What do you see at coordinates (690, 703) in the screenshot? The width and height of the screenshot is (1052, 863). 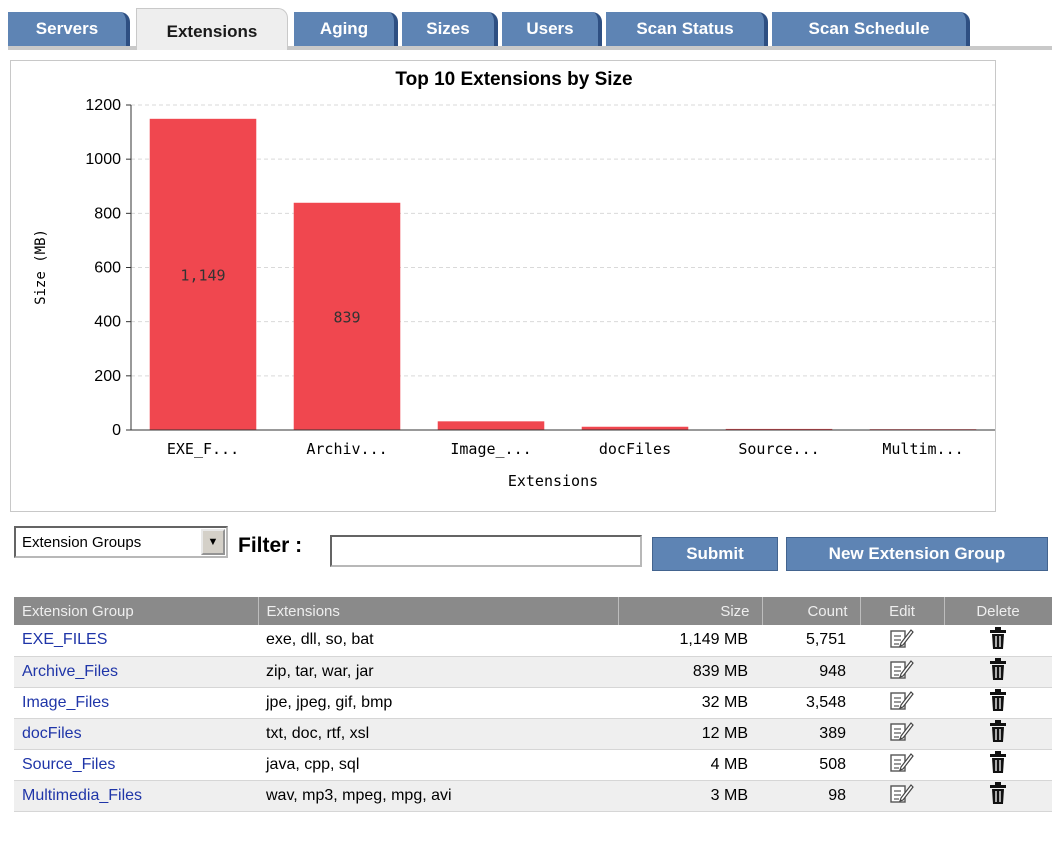 I see `size-cell: 32 MB` at bounding box center [690, 703].